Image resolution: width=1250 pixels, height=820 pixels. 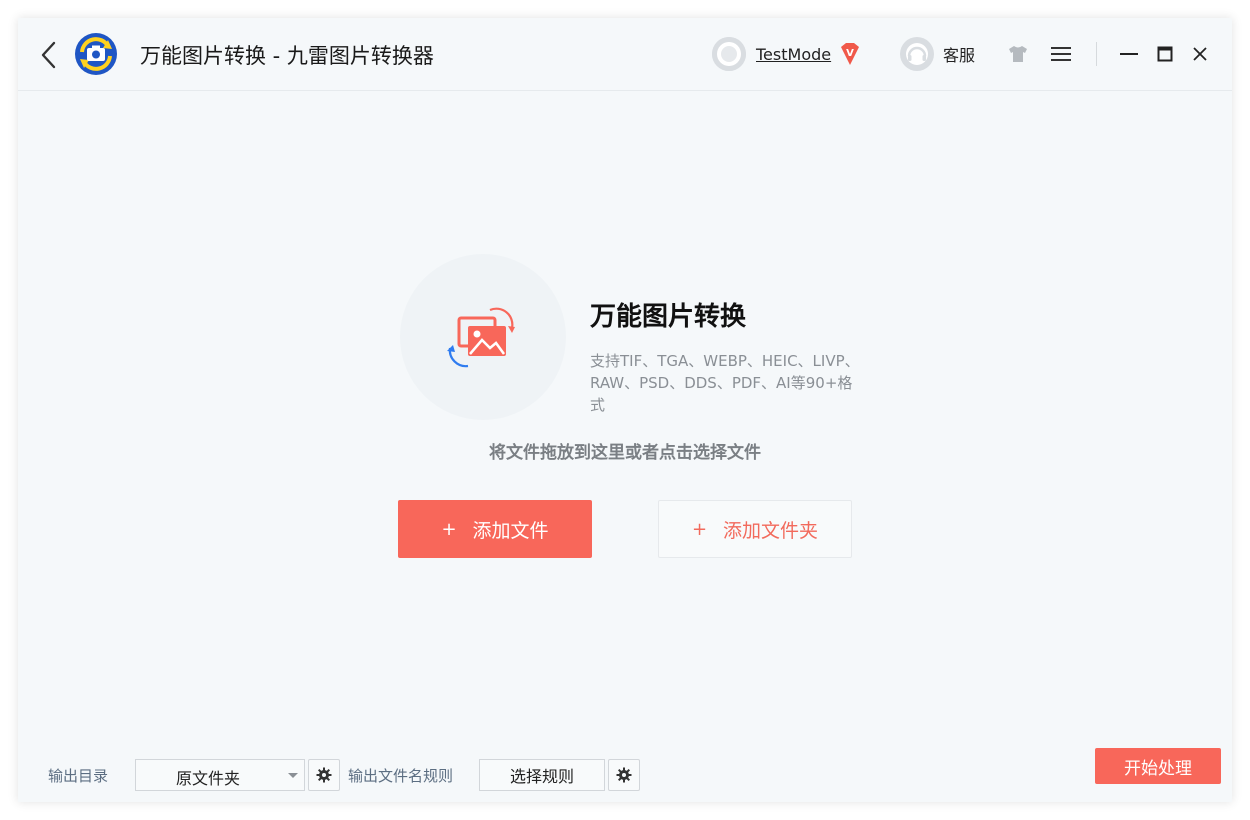 What do you see at coordinates (481, 337) in the screenshot?
I see `image-convert-icon` at bounding box center [481, 337].